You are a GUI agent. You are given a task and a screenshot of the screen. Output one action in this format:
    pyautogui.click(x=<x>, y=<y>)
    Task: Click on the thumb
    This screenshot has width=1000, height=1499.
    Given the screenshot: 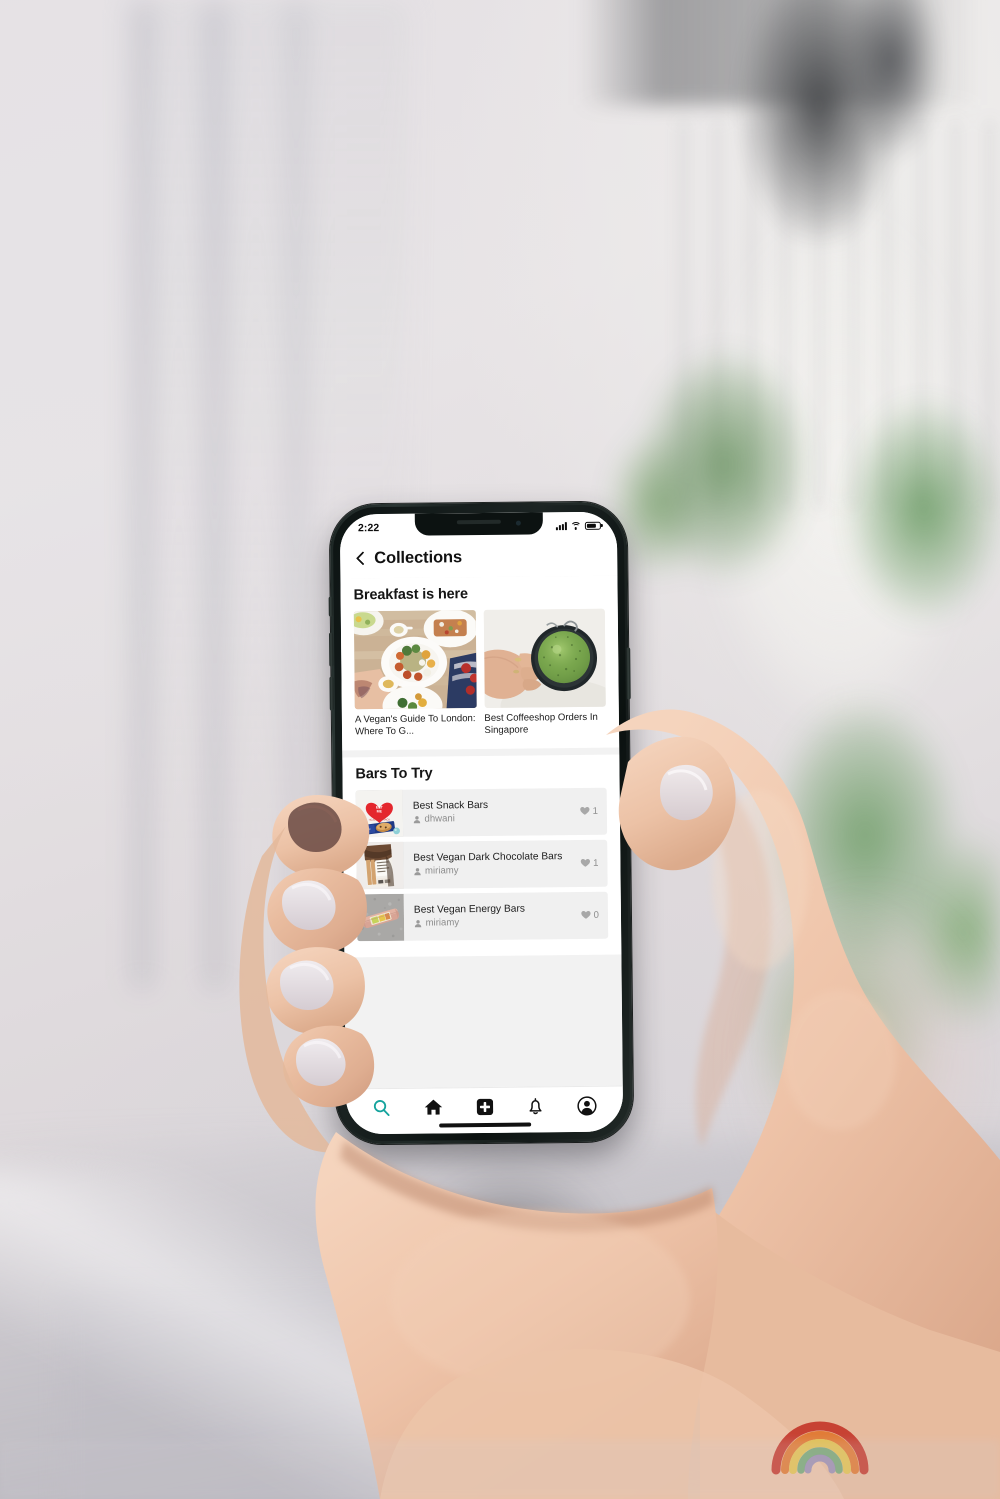 What is the action you would take?
    pyautogui.click(x=364, y=1122)
    